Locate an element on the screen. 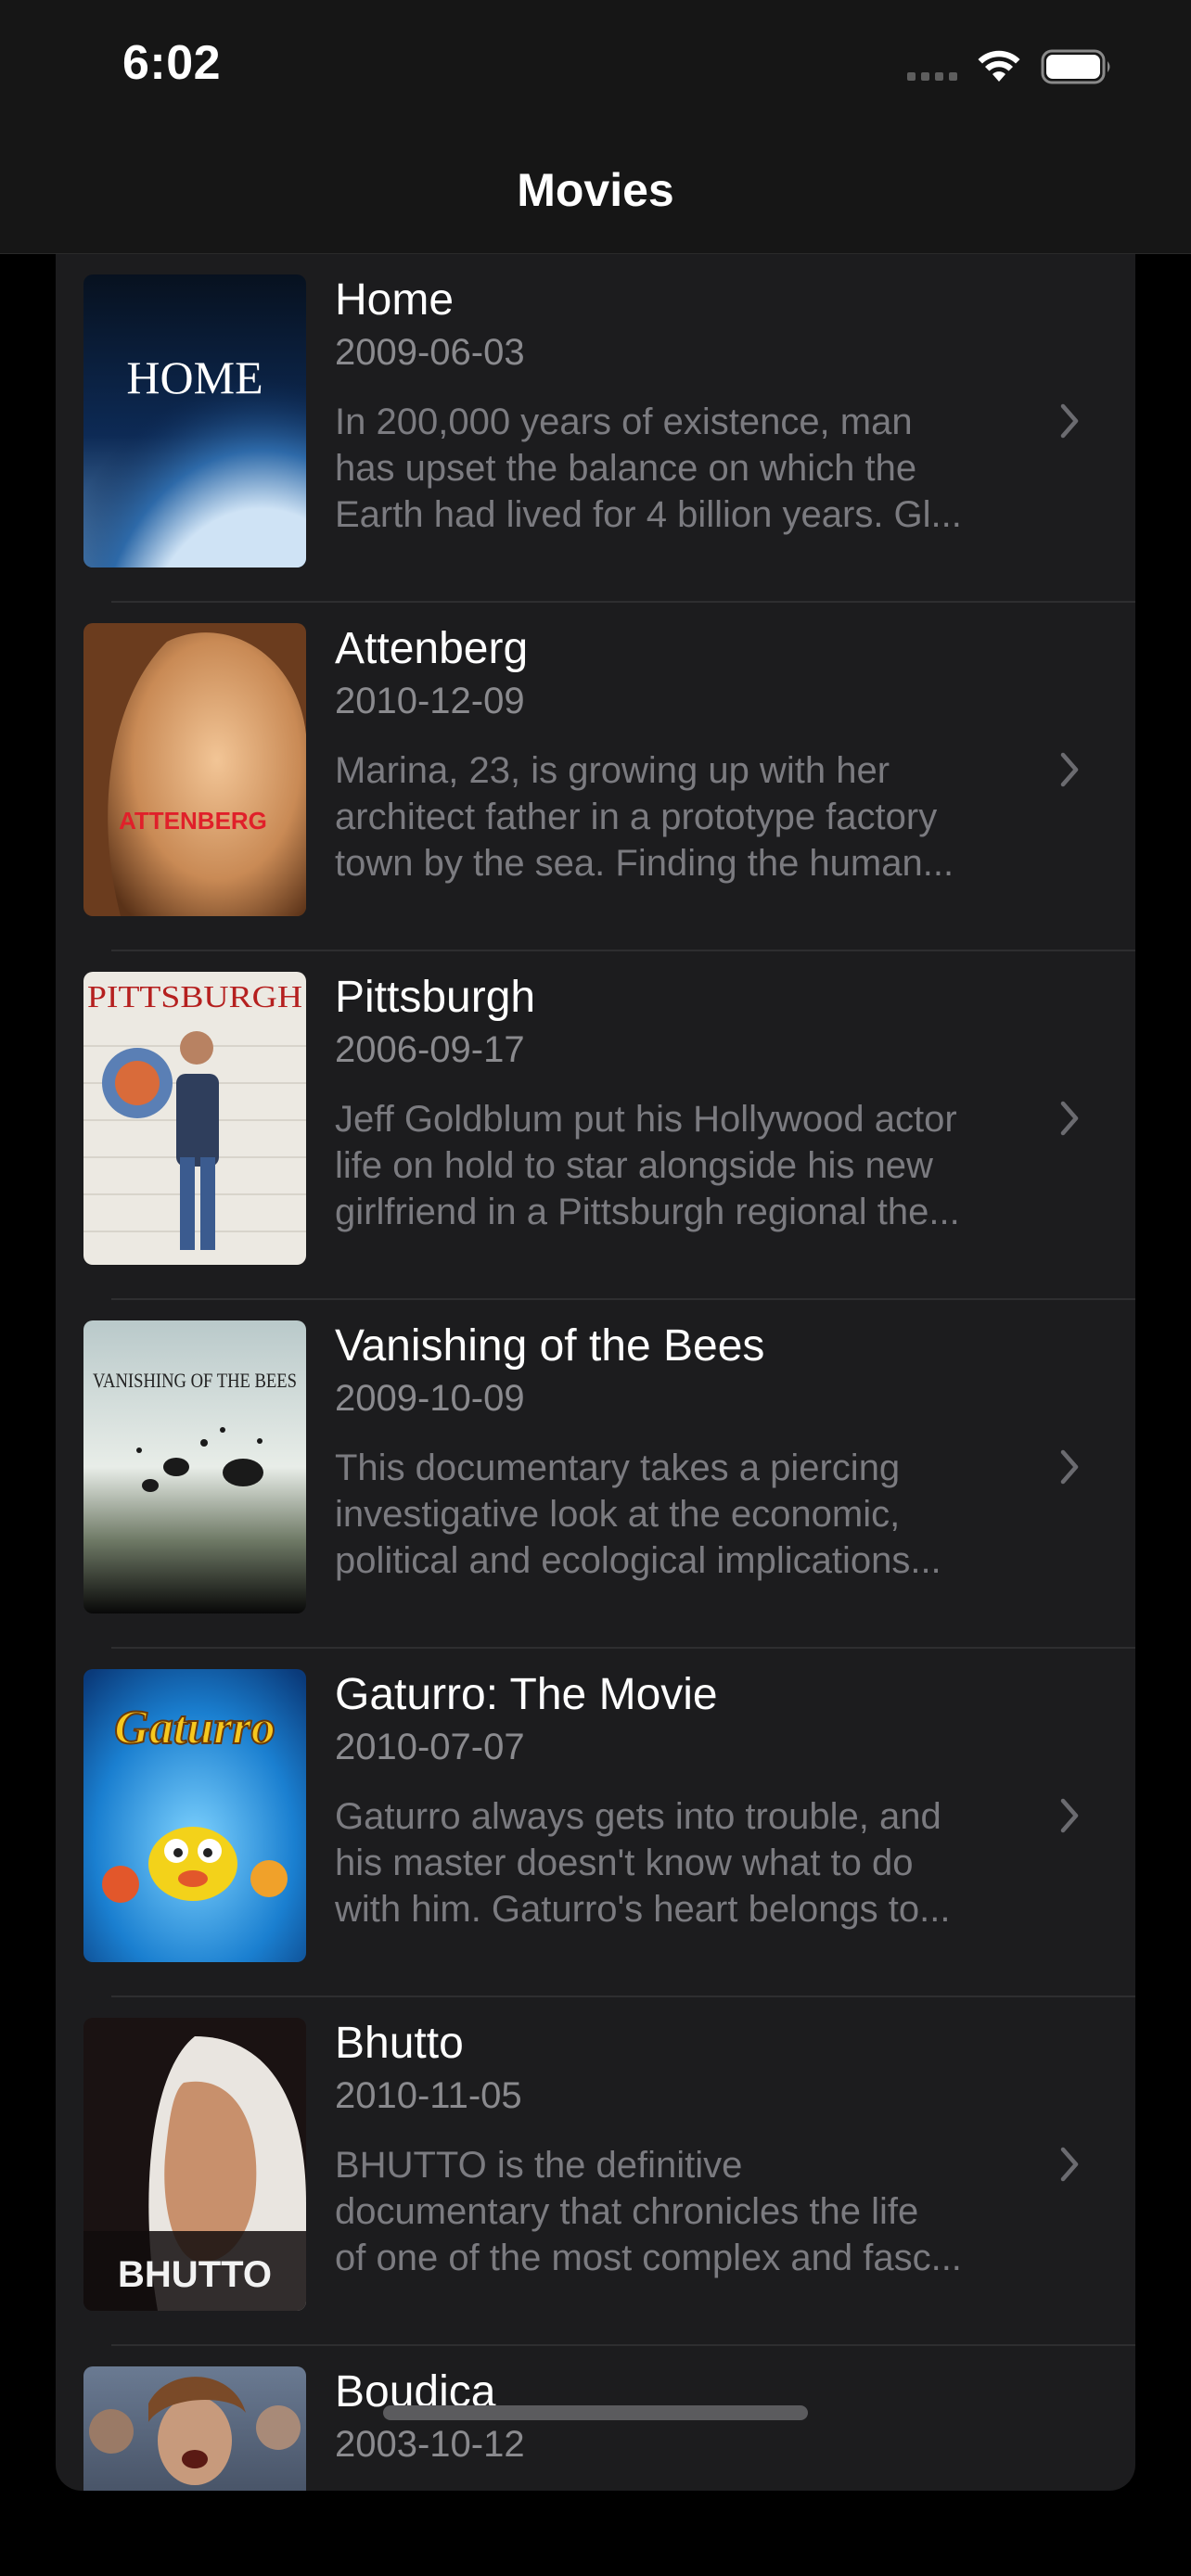 The height and width of the screenshot is (2576, 1191). poster-title-text: BHUTTO is located at coordinates (195, 2274).